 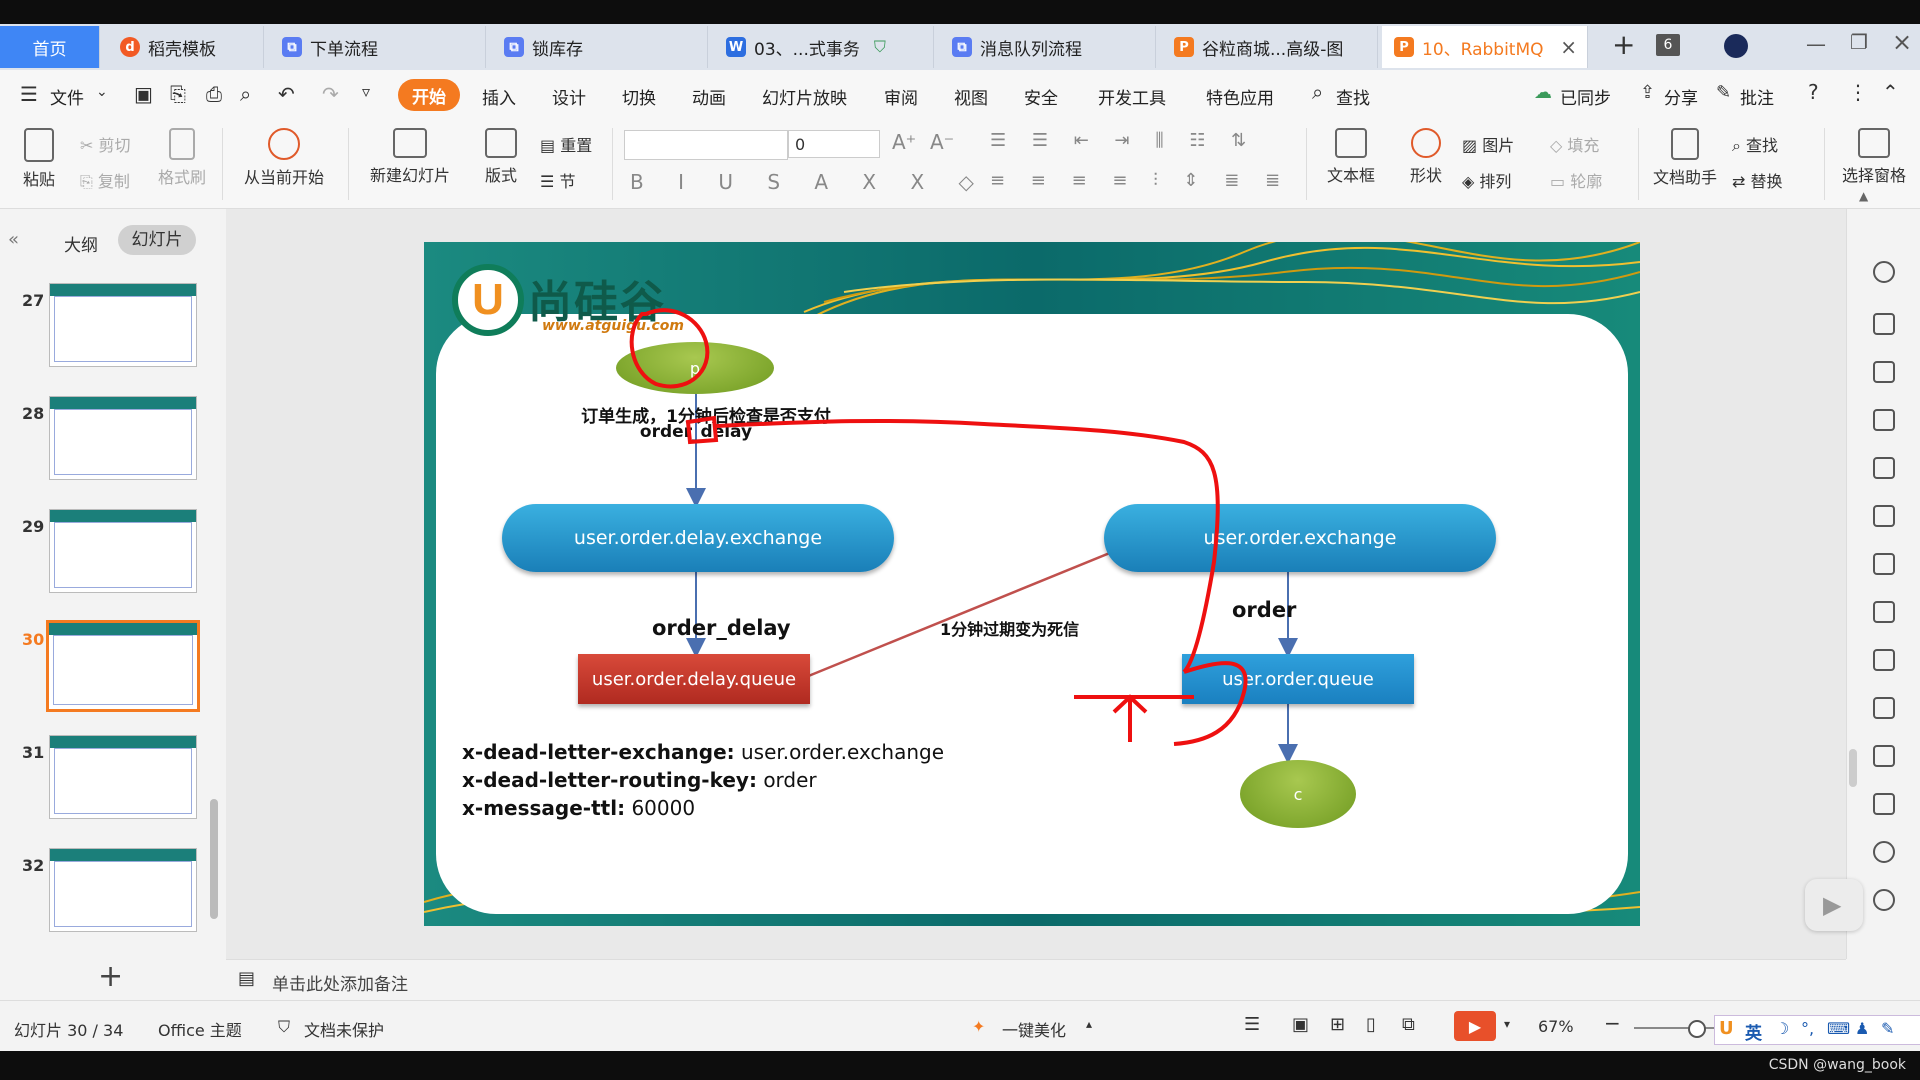 I want to click on paragraph-icons-bottom: ≡ ≡ ≡ ≡ ⫶ ⇕ ≣ ≣, so click(x=1140, y=180).